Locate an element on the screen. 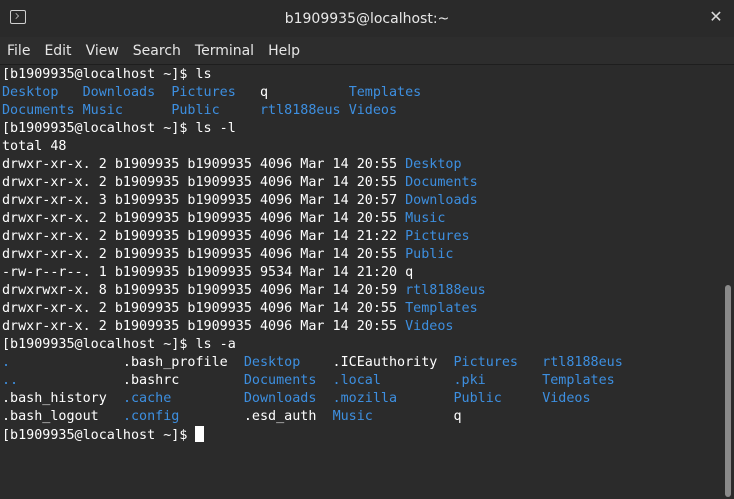 The width and height of the screenshot is (734, 499). directory-entry: .mozilla is located at coordinates (365, 398).